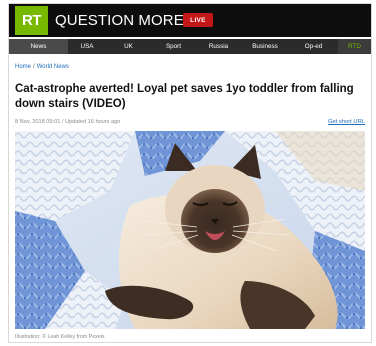 Image resolution: width=376 pixels, height=346 pixels. Describe the element at coordinates (173, 46) in the screenshot. I see `nav-item-sport: Sport` at that location.